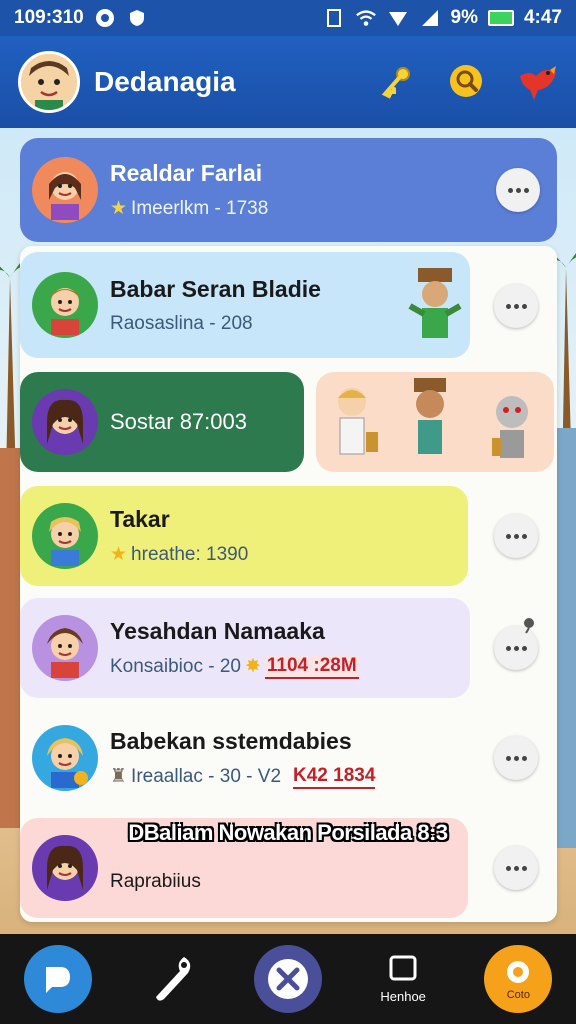 The width and height of the screenshot is (576, 1024). Describe the element at coordinates (334, 777) in the screenshot. I see `item-tag: K42 1834` at that location.